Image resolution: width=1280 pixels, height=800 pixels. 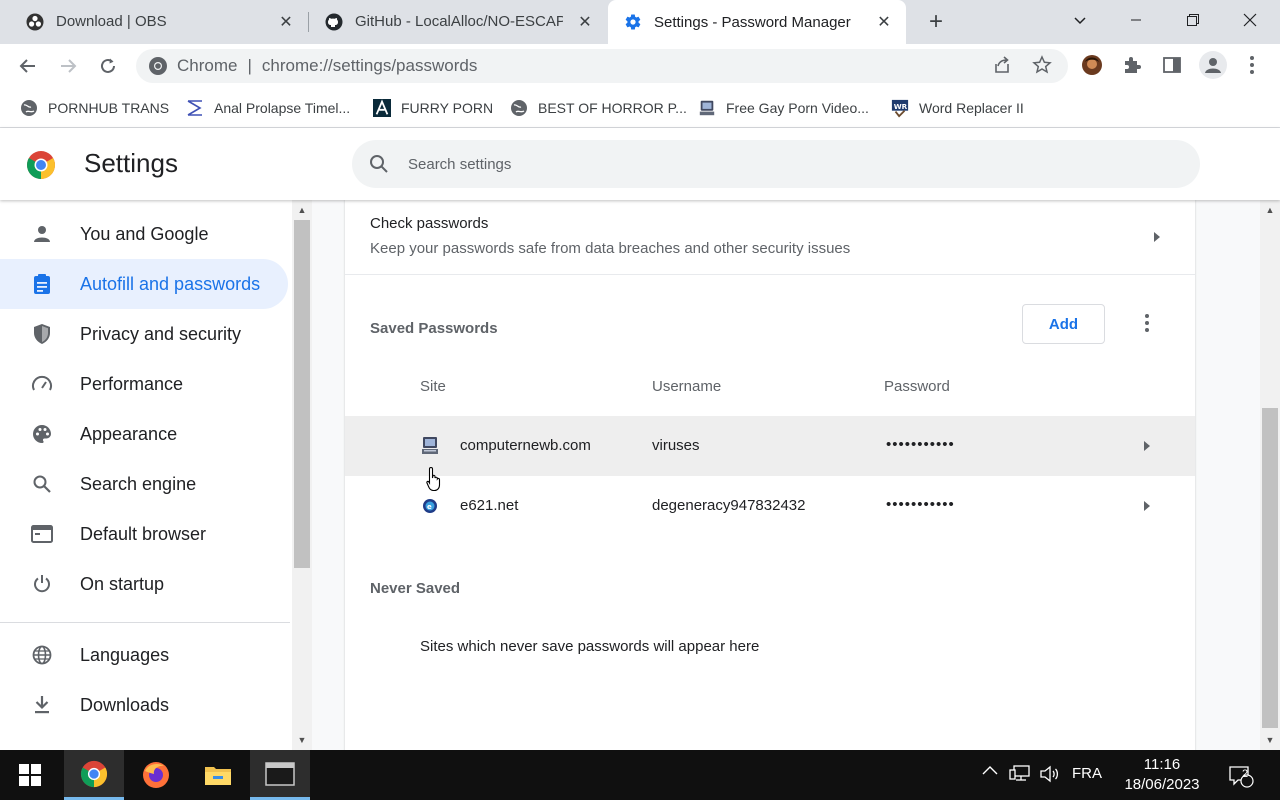 I want to click on sidebar-item-label: Autofill and passwords, so click(x=170, y=283).